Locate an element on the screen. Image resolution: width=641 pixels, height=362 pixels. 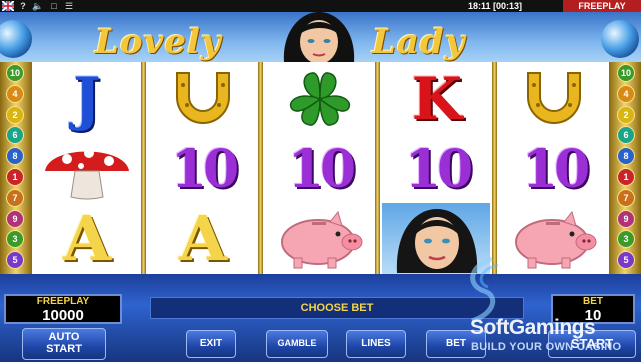
game-title-left: Lovely is located at coordinates (158, 42).